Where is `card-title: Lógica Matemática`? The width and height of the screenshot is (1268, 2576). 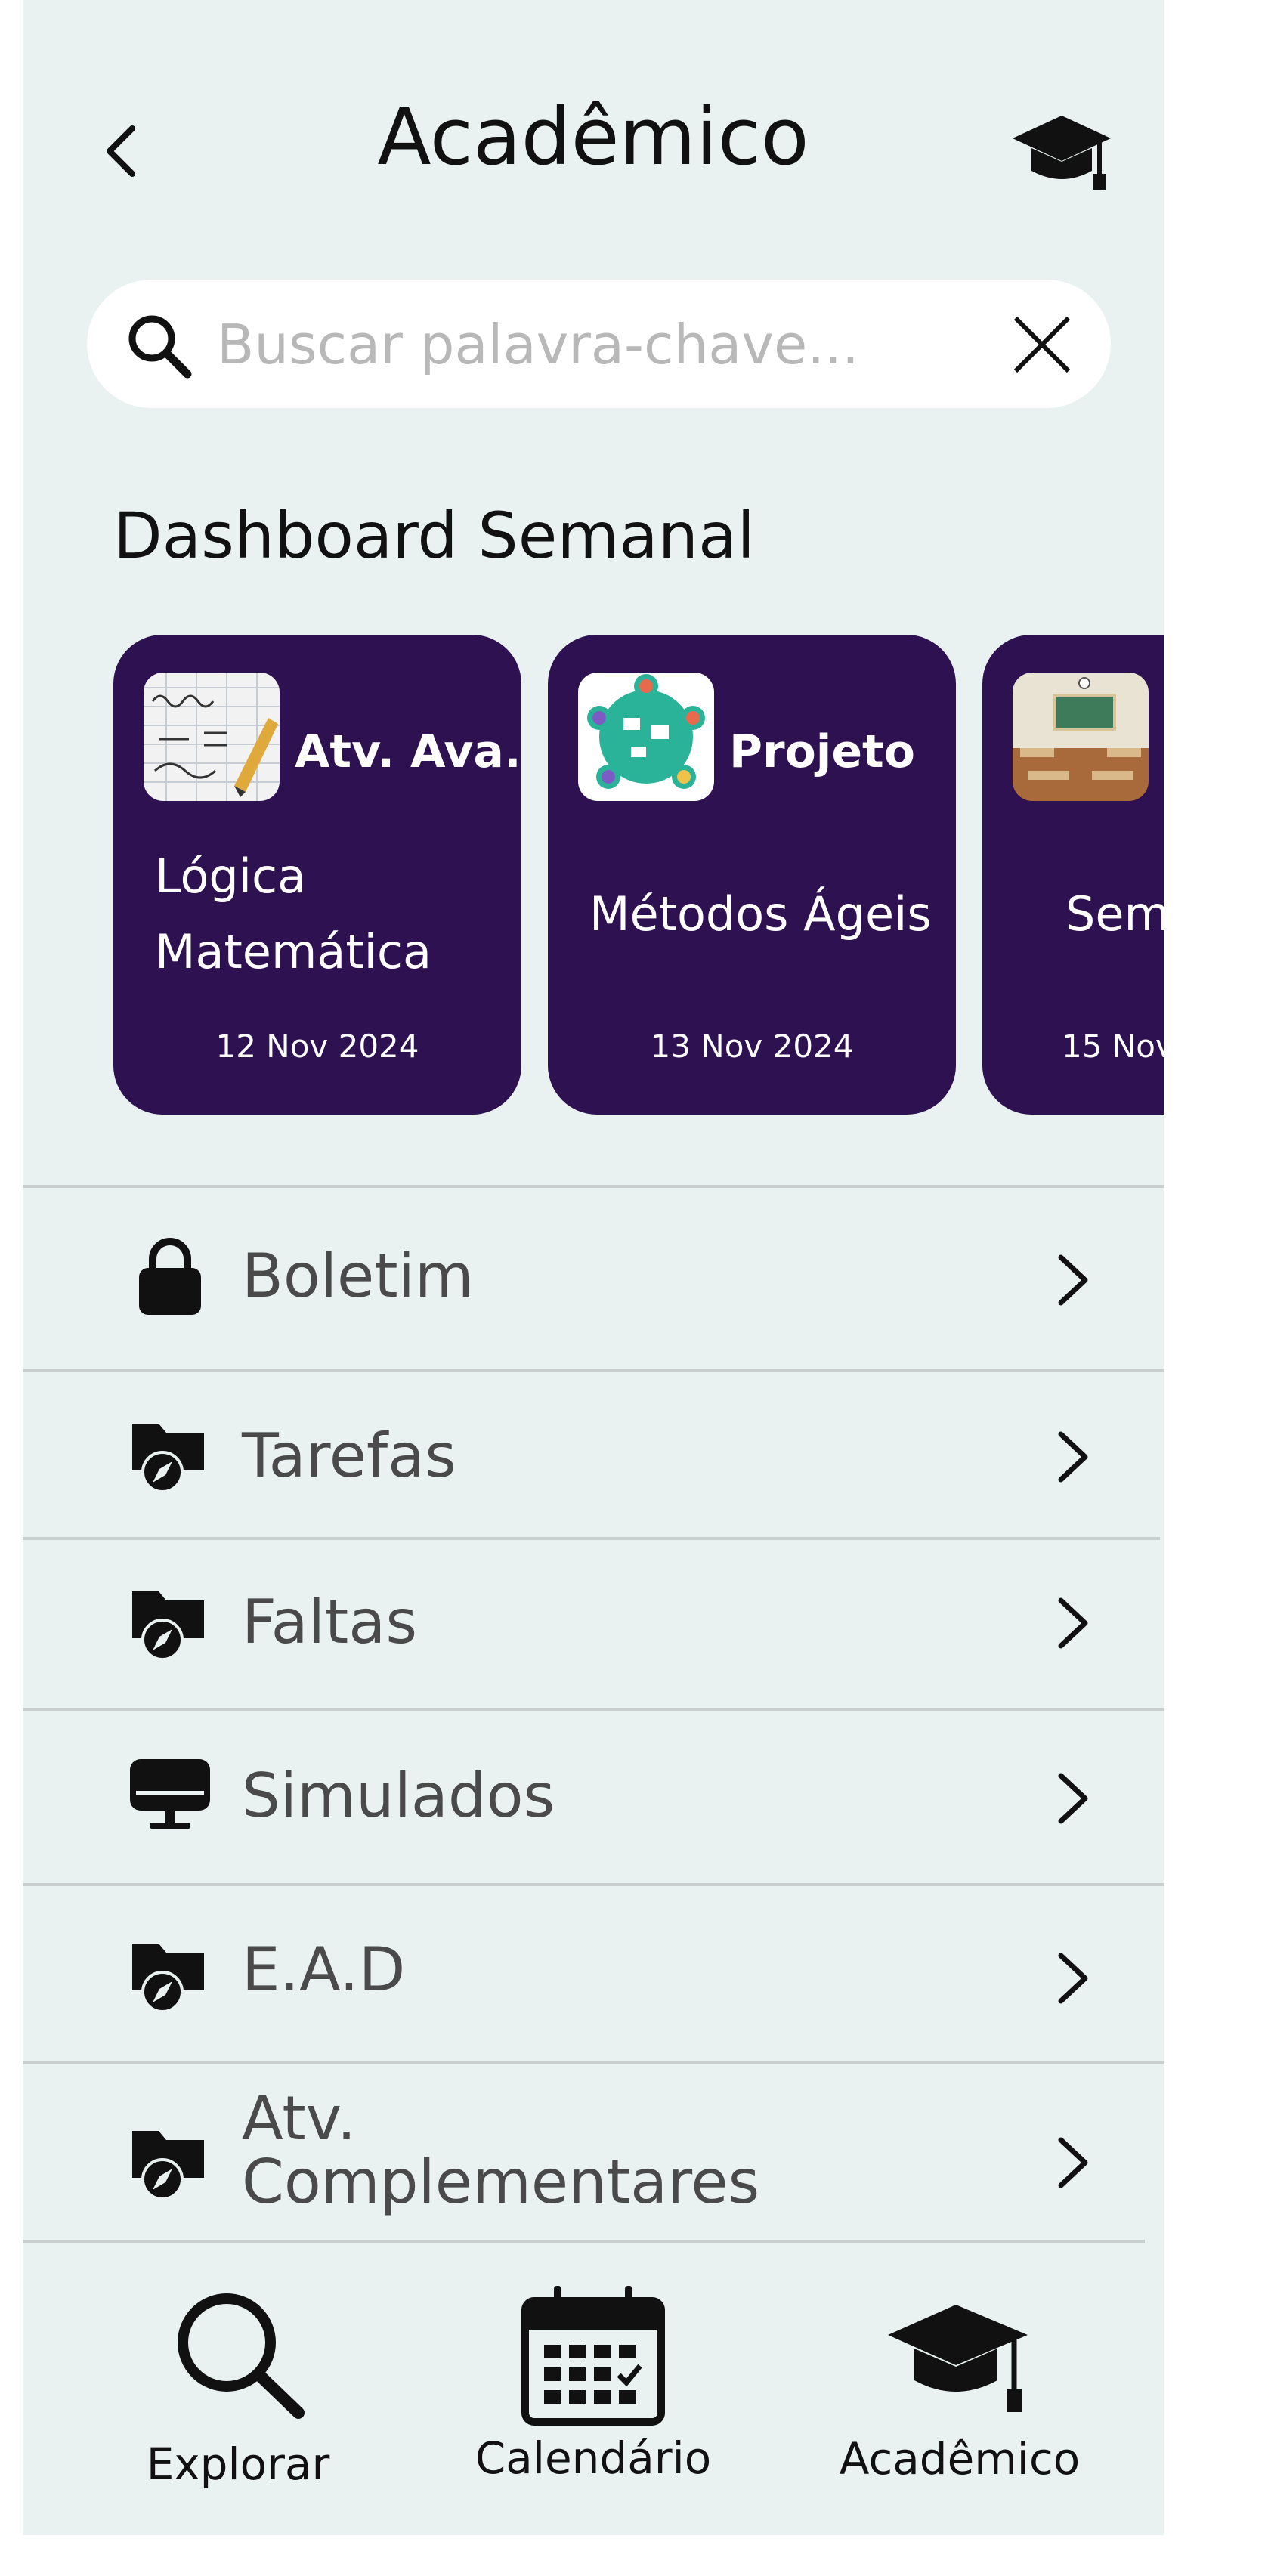
card-title: Lógica Matemática is located at coordinates (293, 914).